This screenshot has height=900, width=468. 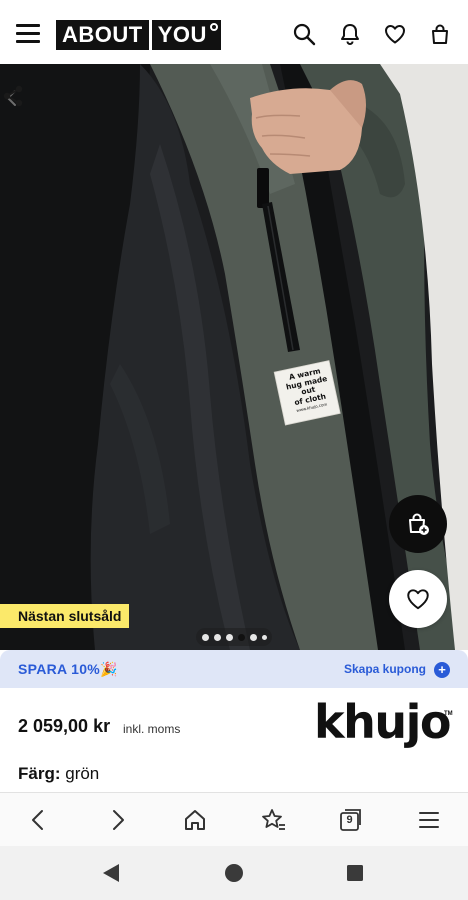 I want to click on bag-icon, so click(x=440, y=34).